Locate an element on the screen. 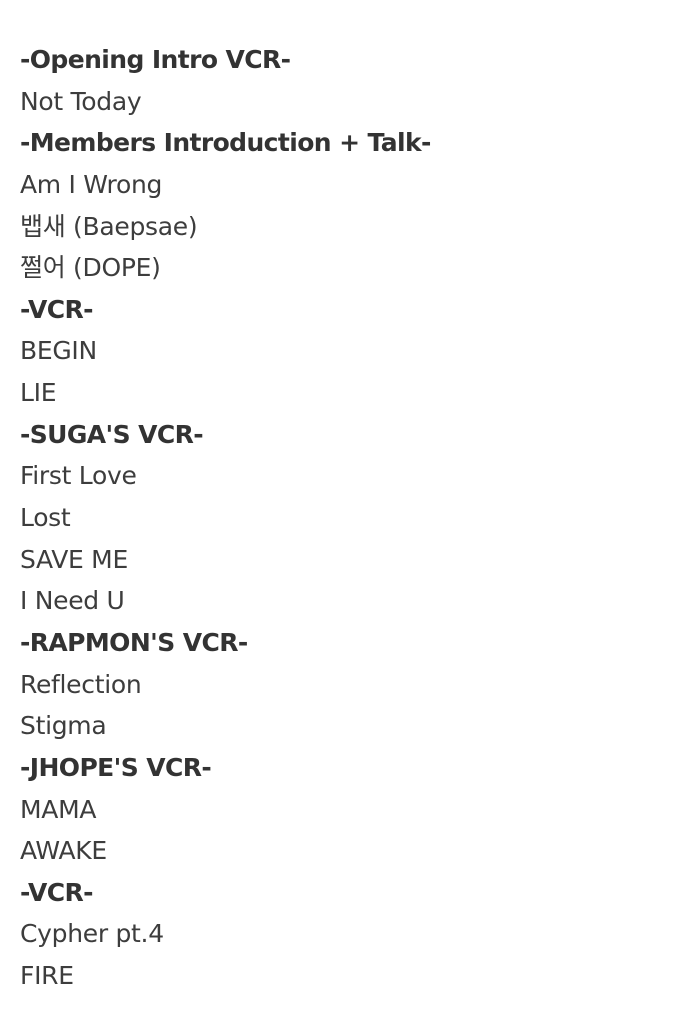  section-header-opening-intro-vcr: -Opening Intro VCR- is located at coordinates (155, 59).